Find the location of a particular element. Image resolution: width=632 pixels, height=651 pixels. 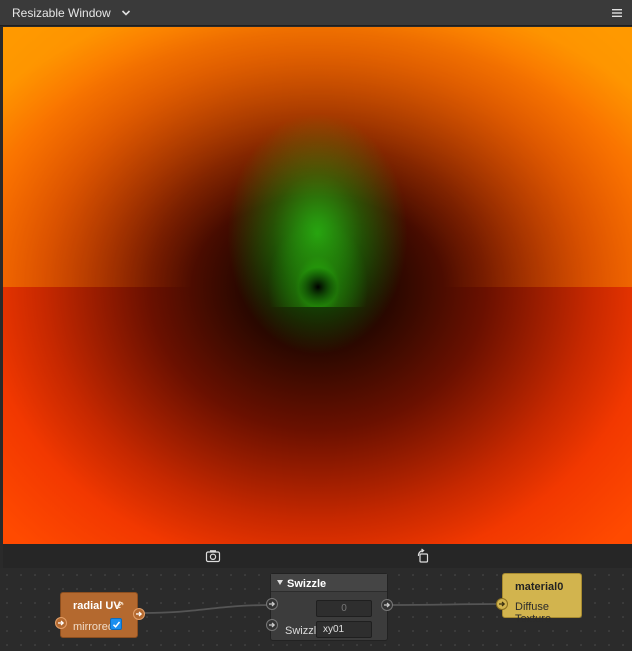

radial-uv-input-pin is located at coordinates (61, 623).